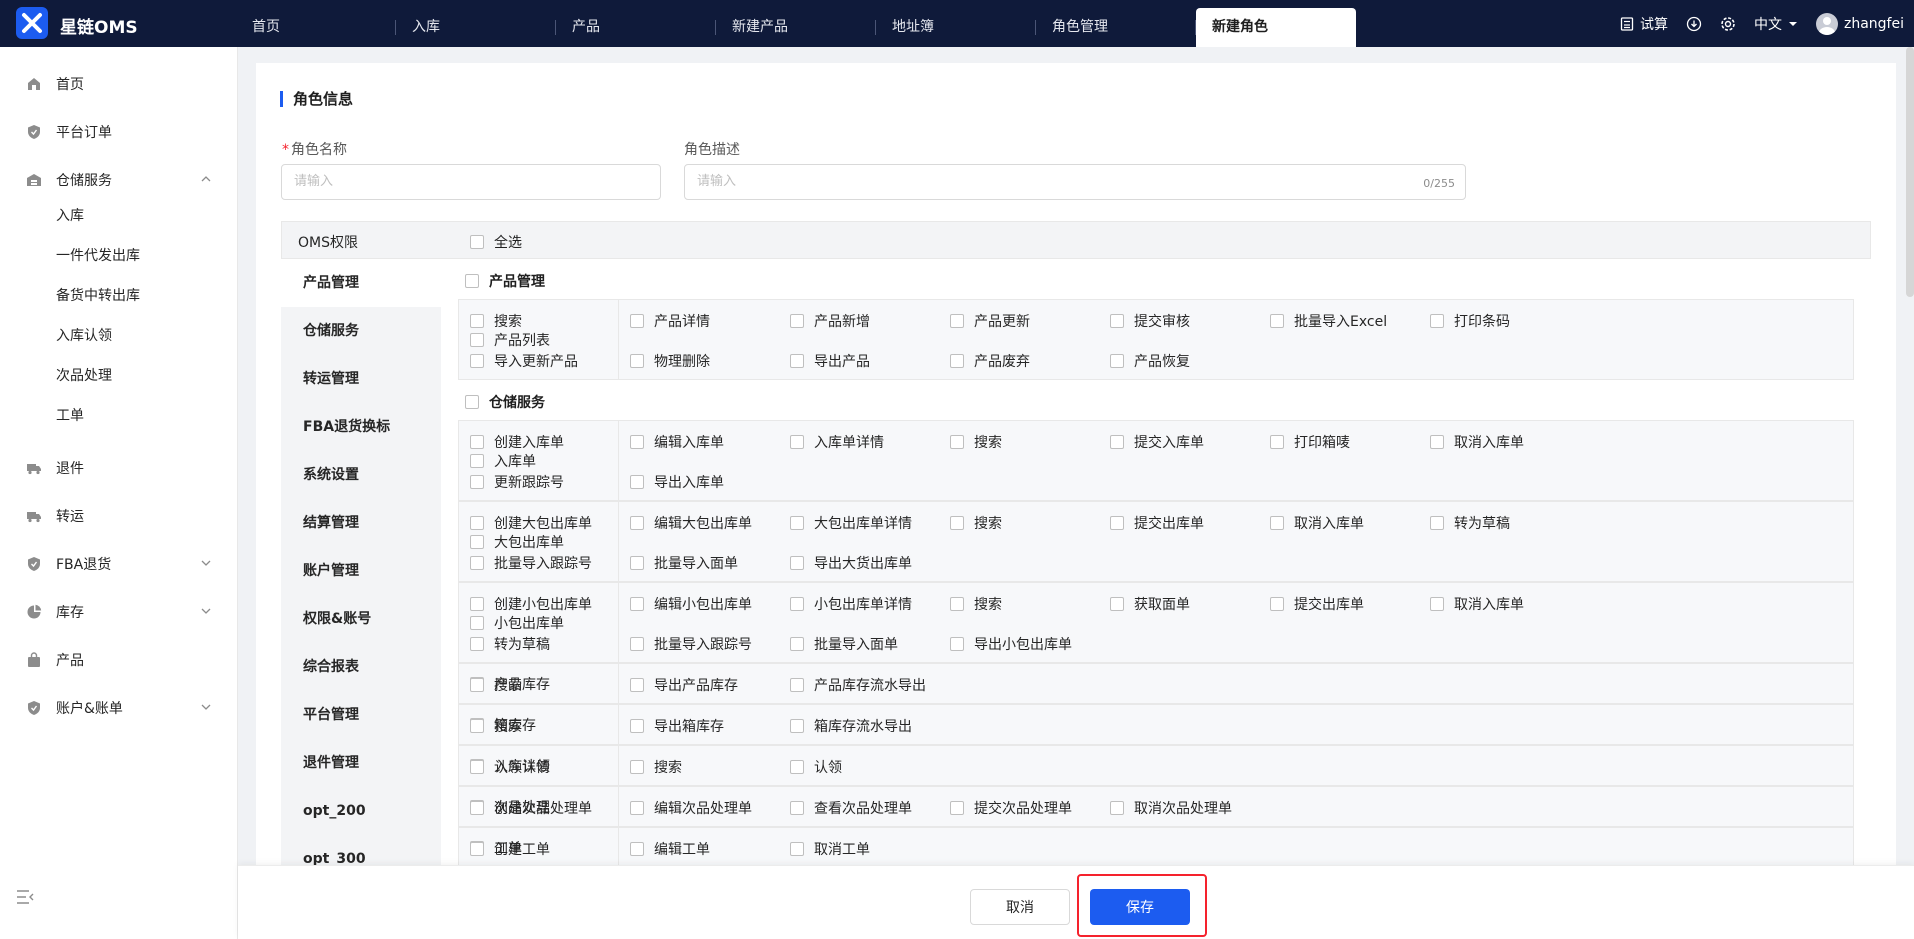 The height and width of the screenshot is (939, 1914). What do you see at coordinates (1157, 523) in the screenshot?
I see `permission-option: 提交出库单` at bounding box center [1157, 523].